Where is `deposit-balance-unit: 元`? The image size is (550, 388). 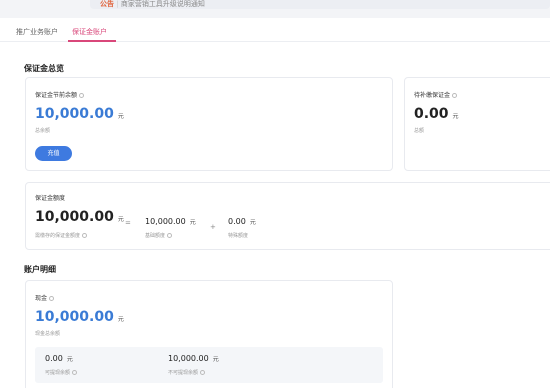 deposit-balance-unit: 元 is located at coordinates (120, 116).